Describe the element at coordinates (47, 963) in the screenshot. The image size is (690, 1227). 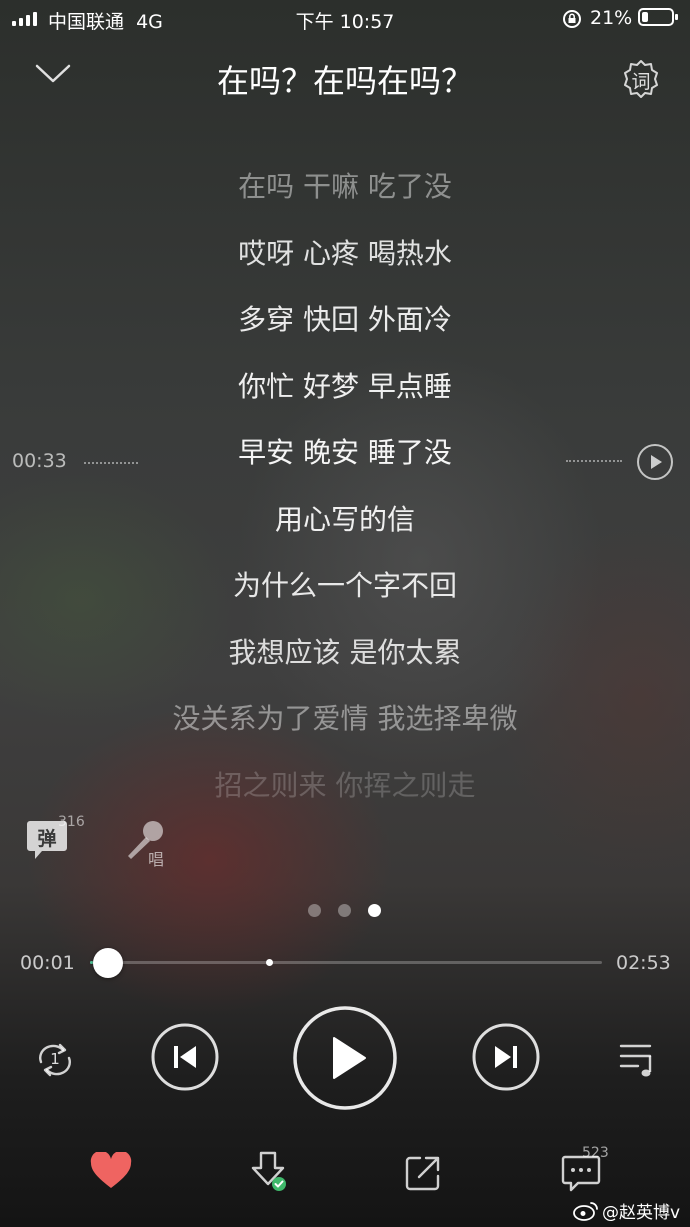
I see `current-time: 00:01` at that location.